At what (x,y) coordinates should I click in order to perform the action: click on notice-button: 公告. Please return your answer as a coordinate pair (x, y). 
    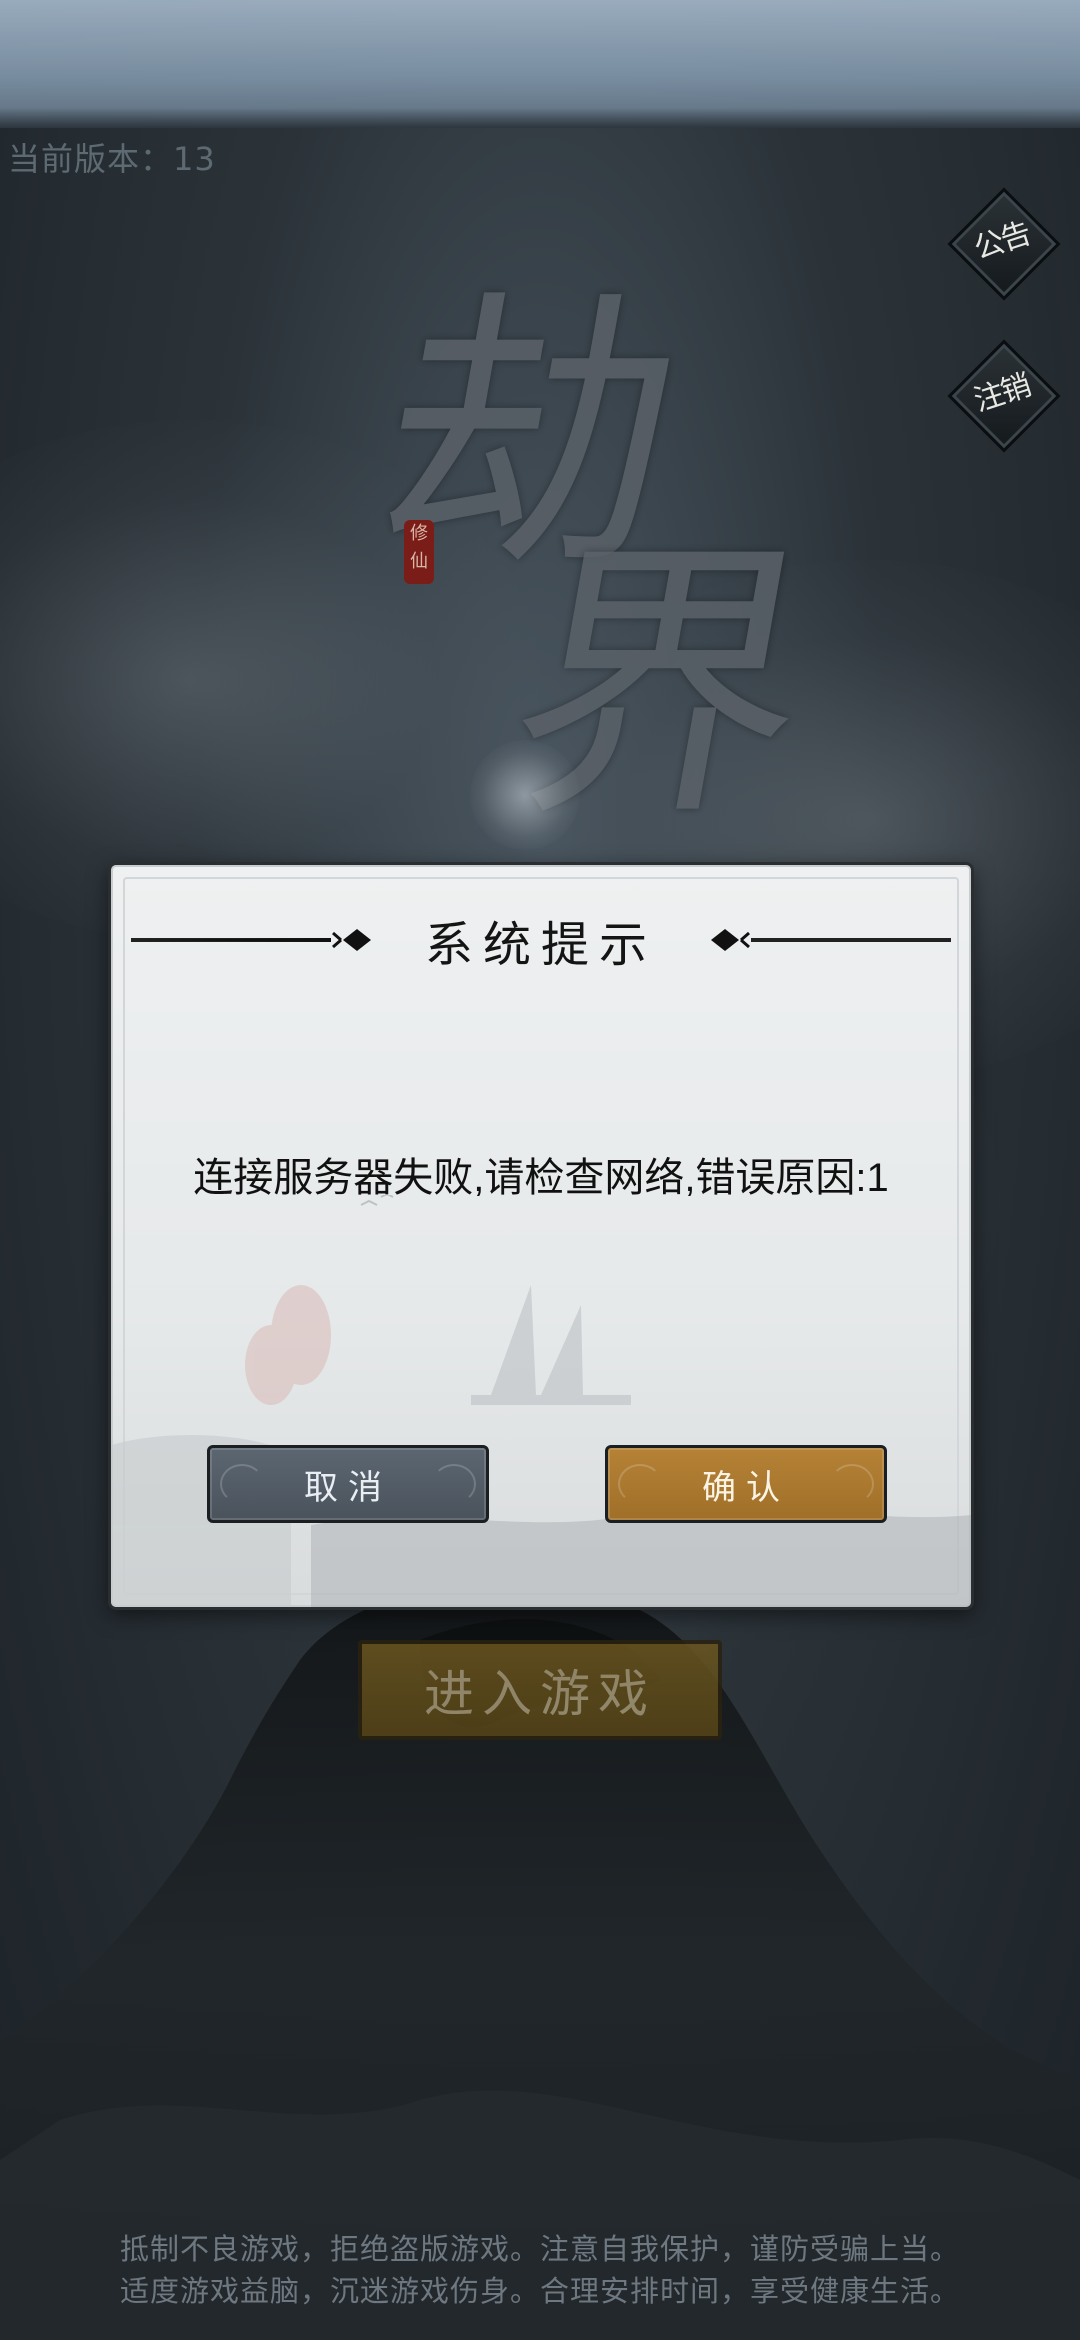
    Looking at the image, I should click on (1004, 244).